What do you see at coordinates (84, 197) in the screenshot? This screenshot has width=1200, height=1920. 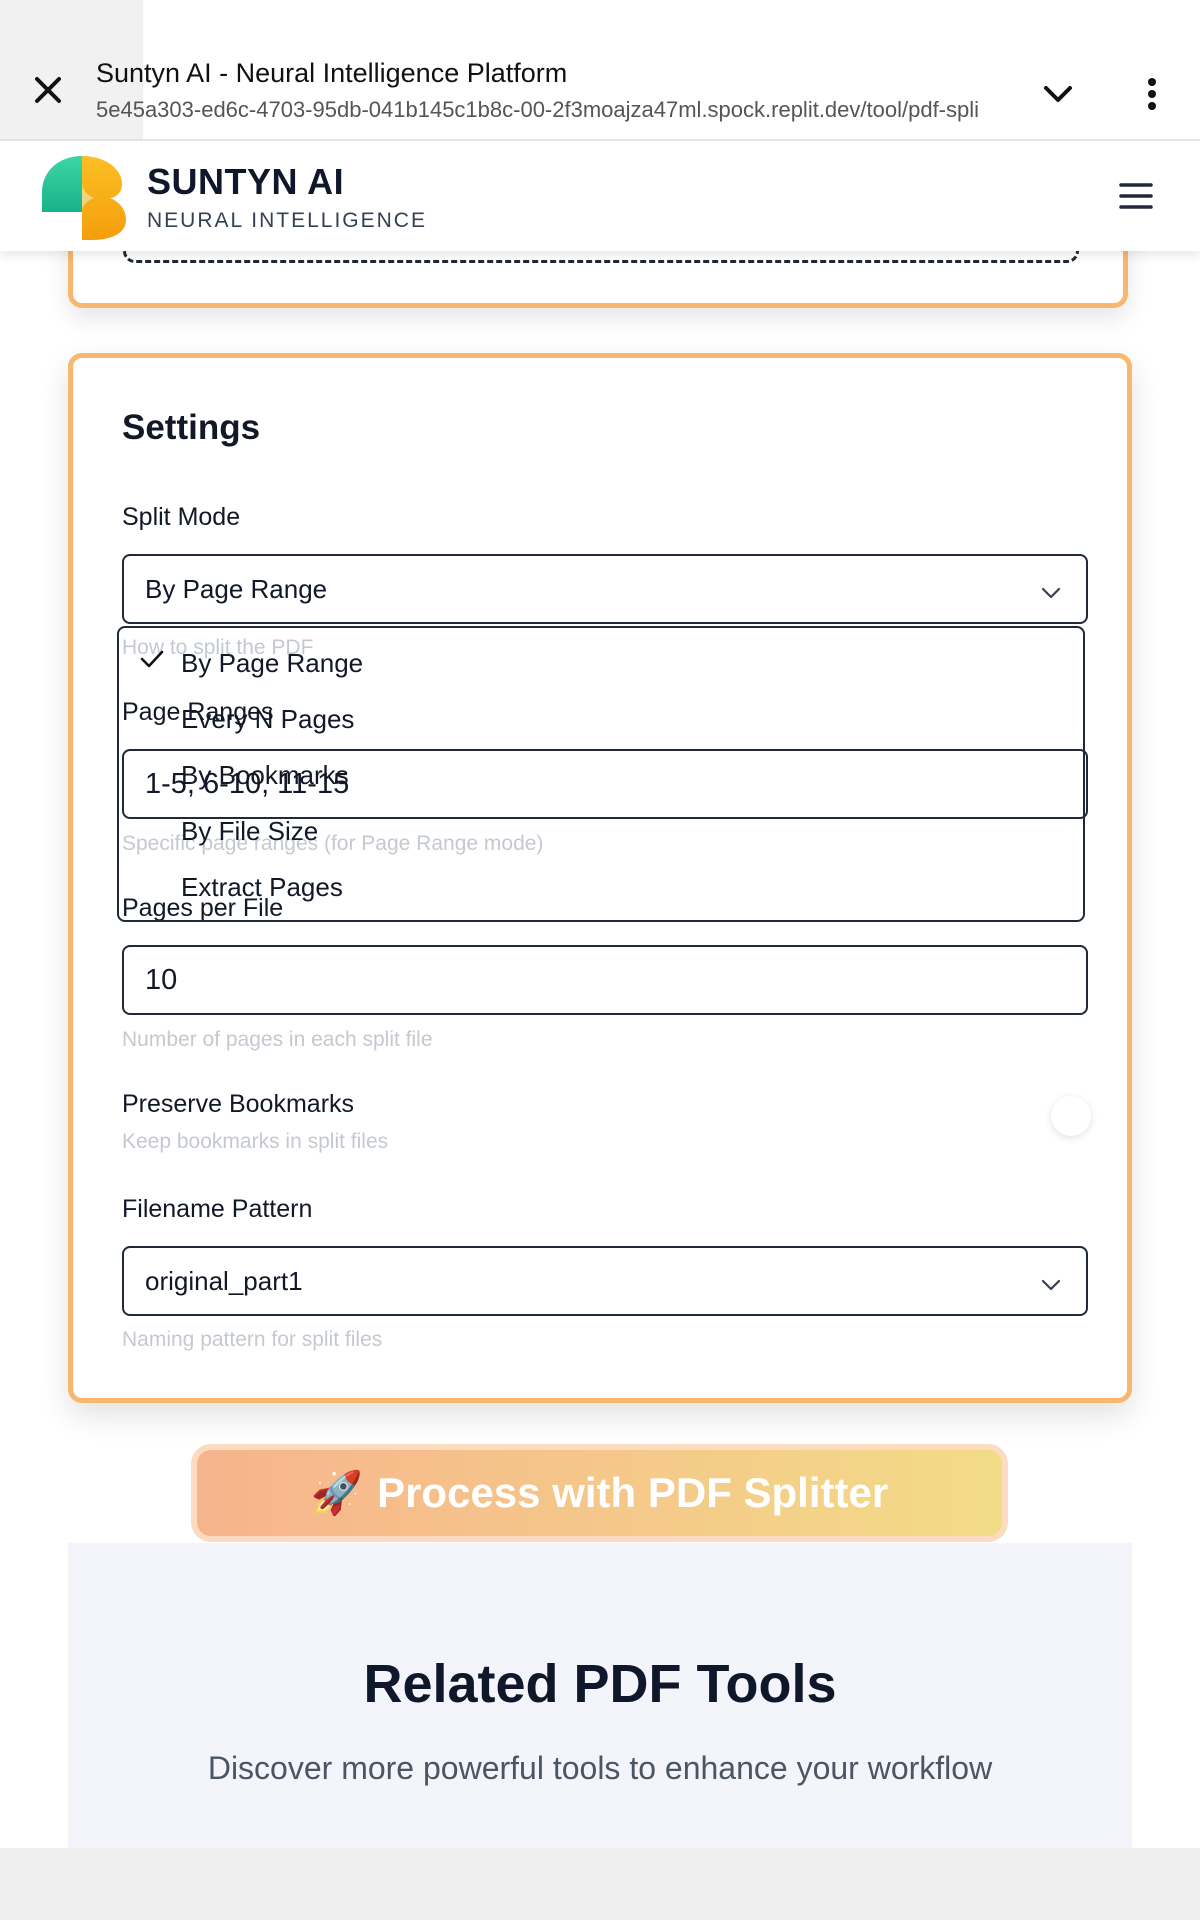 I see `brand-logo-icon` at bounding box center [84, 197].